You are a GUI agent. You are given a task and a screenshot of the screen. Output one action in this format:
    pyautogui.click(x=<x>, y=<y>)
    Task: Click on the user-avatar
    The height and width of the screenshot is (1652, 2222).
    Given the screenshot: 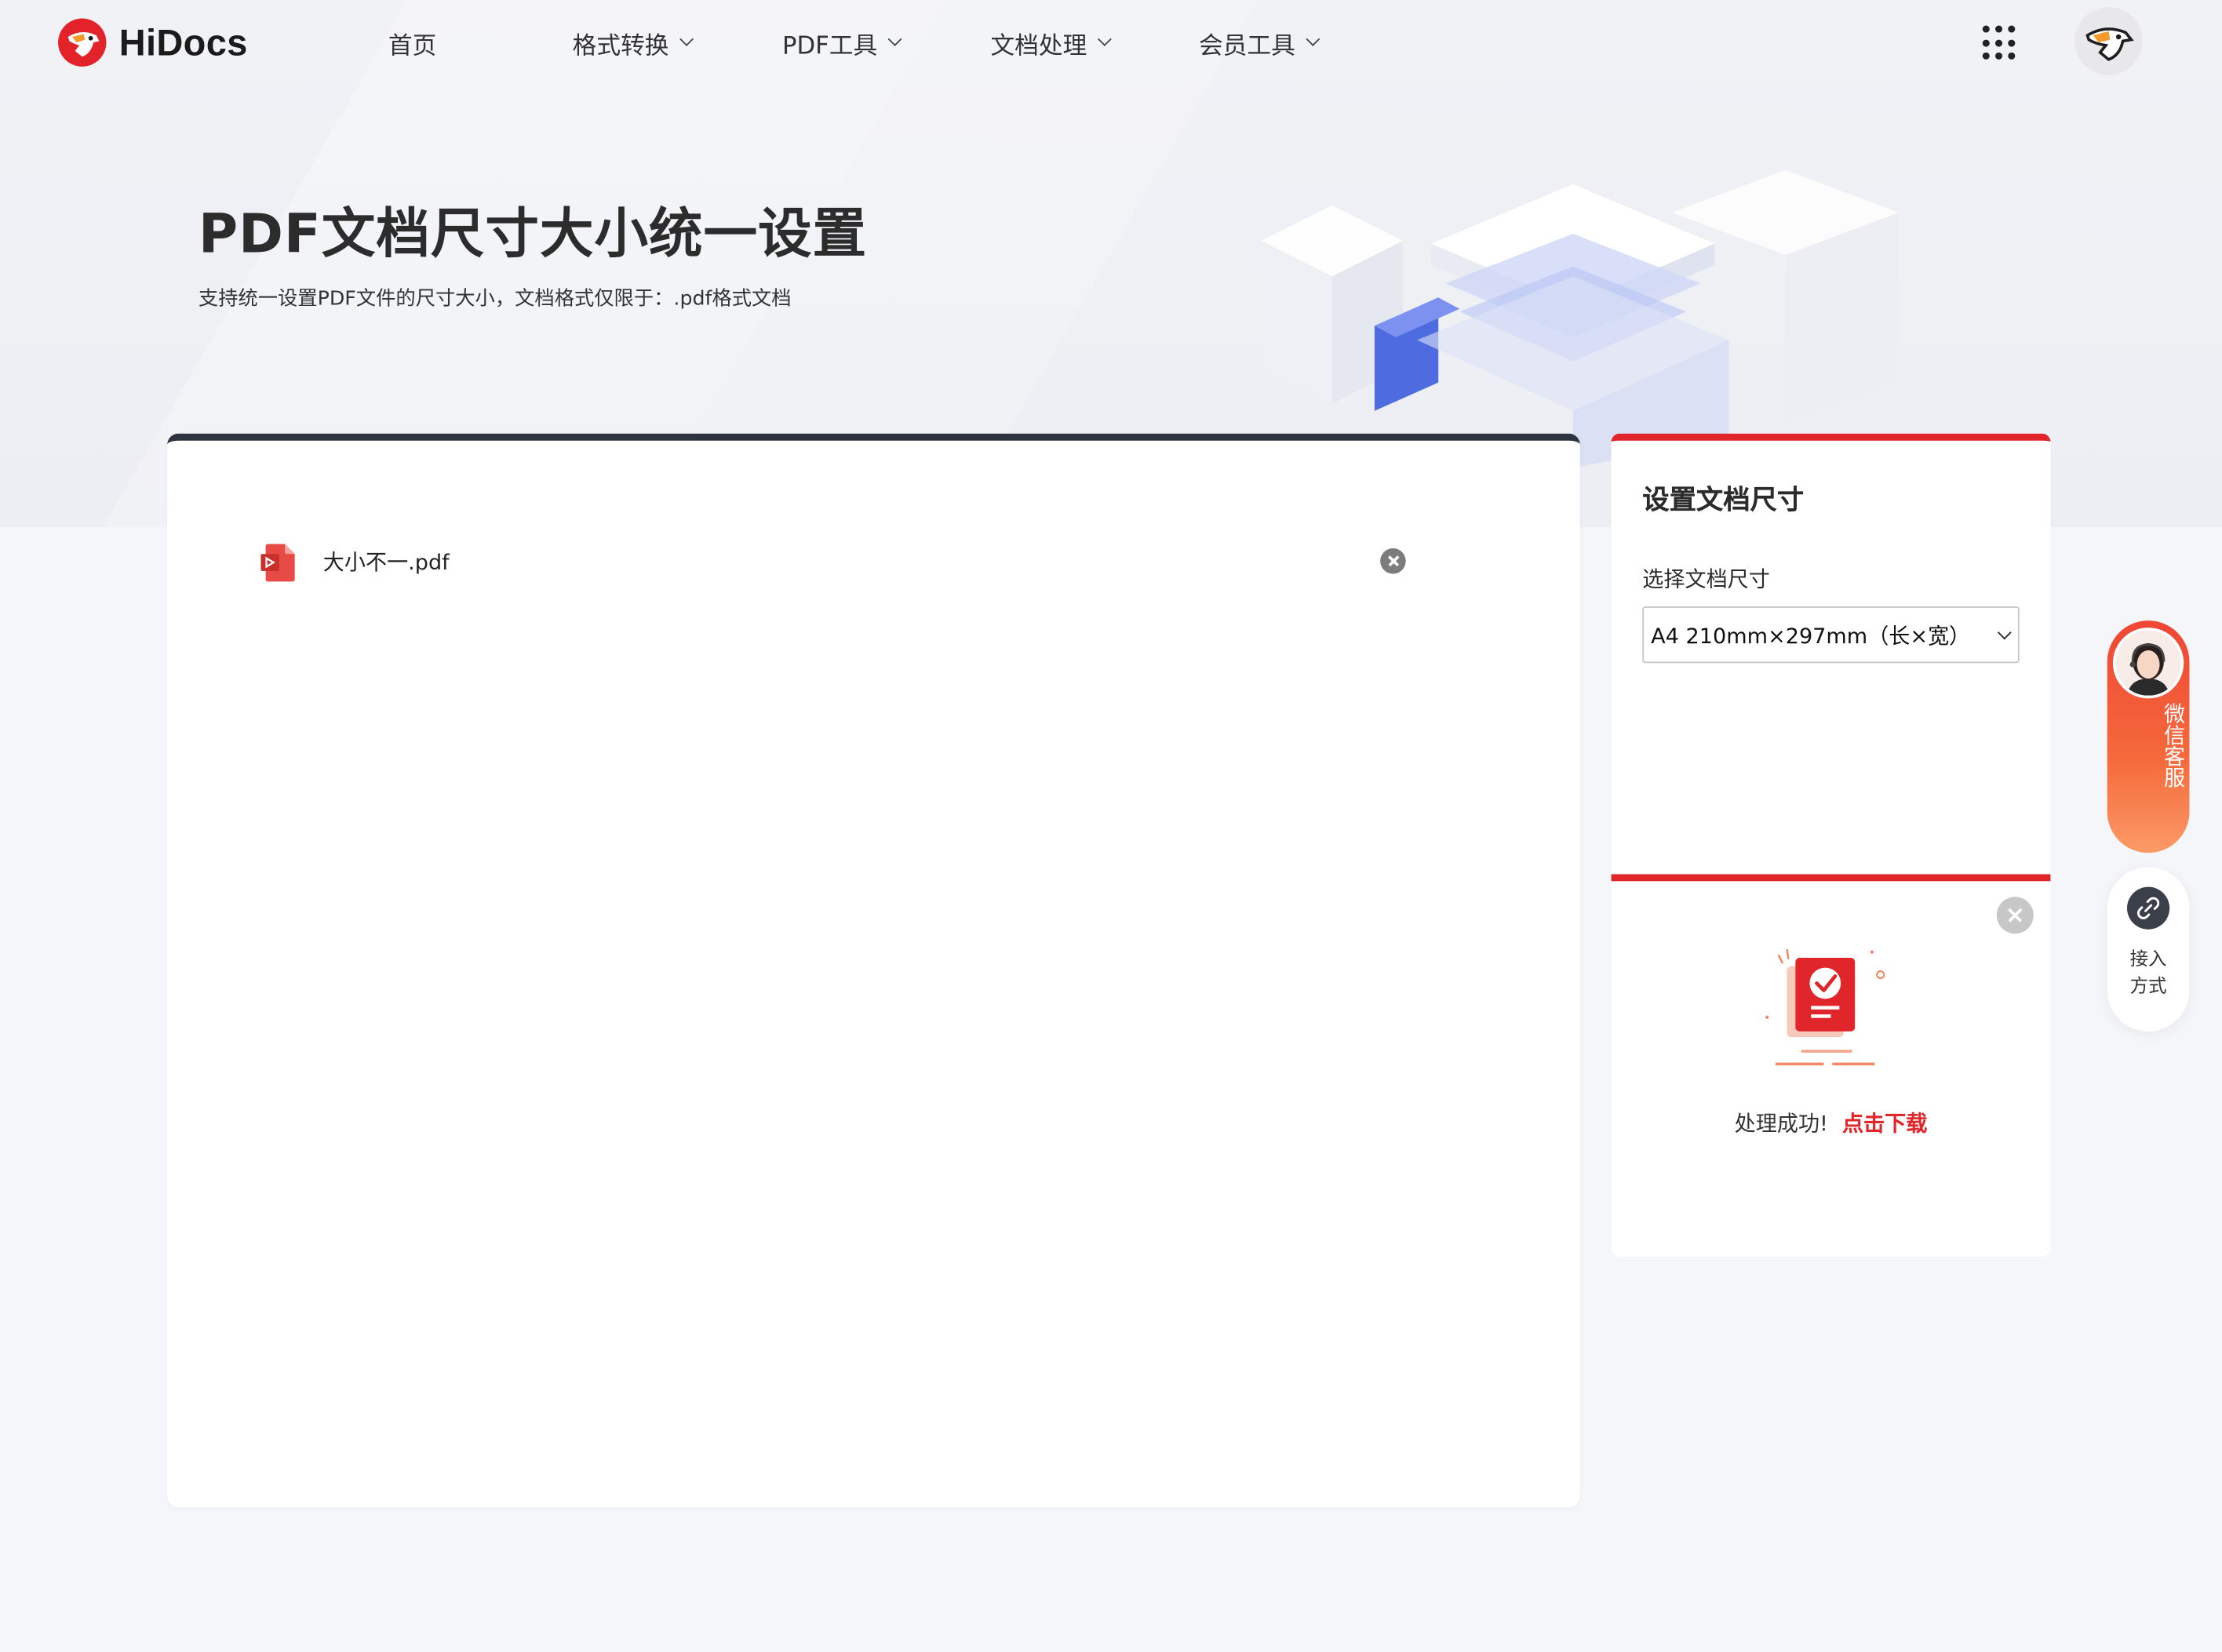 What is the action you would take?
    pyautogui.click(x=2108, y=41)
    